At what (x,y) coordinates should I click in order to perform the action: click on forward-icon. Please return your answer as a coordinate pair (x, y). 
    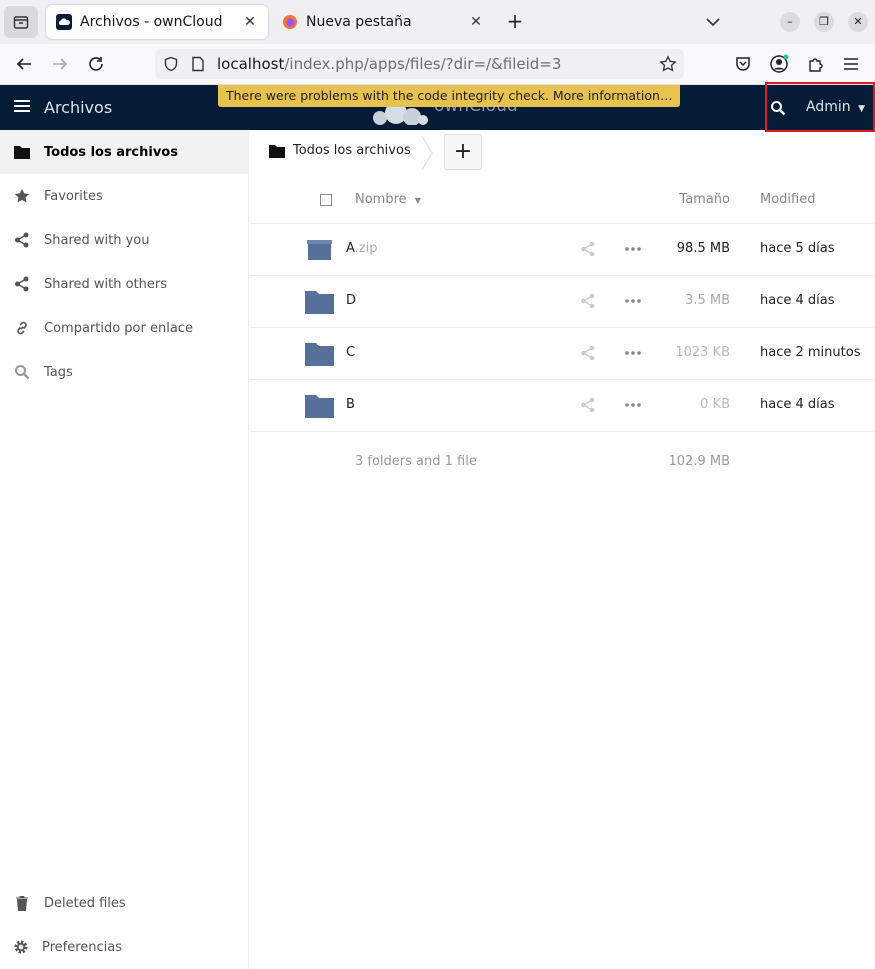
    Looking at the image, I should click on (60, 64).